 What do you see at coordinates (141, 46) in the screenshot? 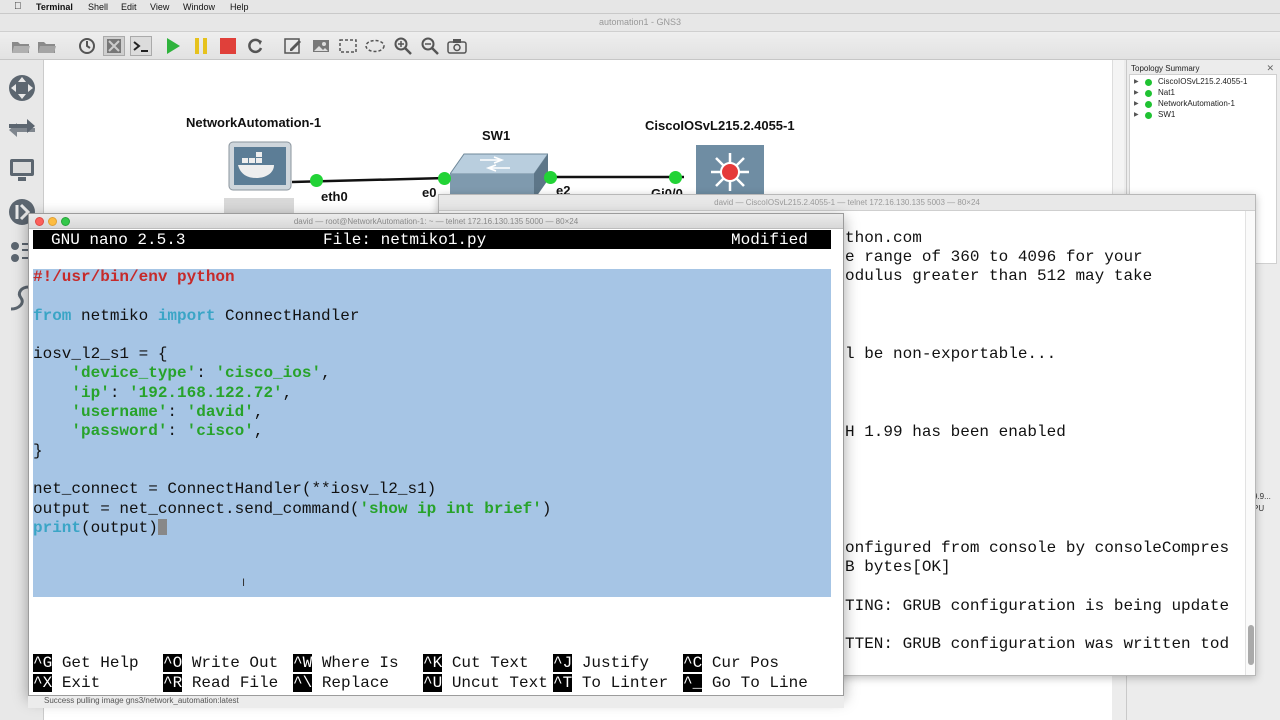
I see `console-all-icon` at bounding box center [141, 46].